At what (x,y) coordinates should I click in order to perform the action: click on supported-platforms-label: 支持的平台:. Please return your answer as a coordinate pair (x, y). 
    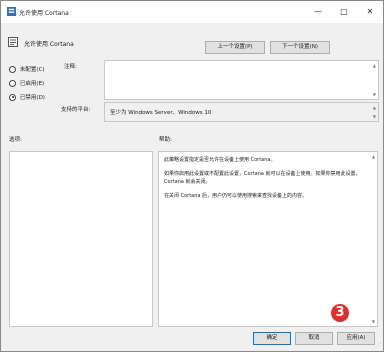
    Looking at the image, I should click on (76, 110).